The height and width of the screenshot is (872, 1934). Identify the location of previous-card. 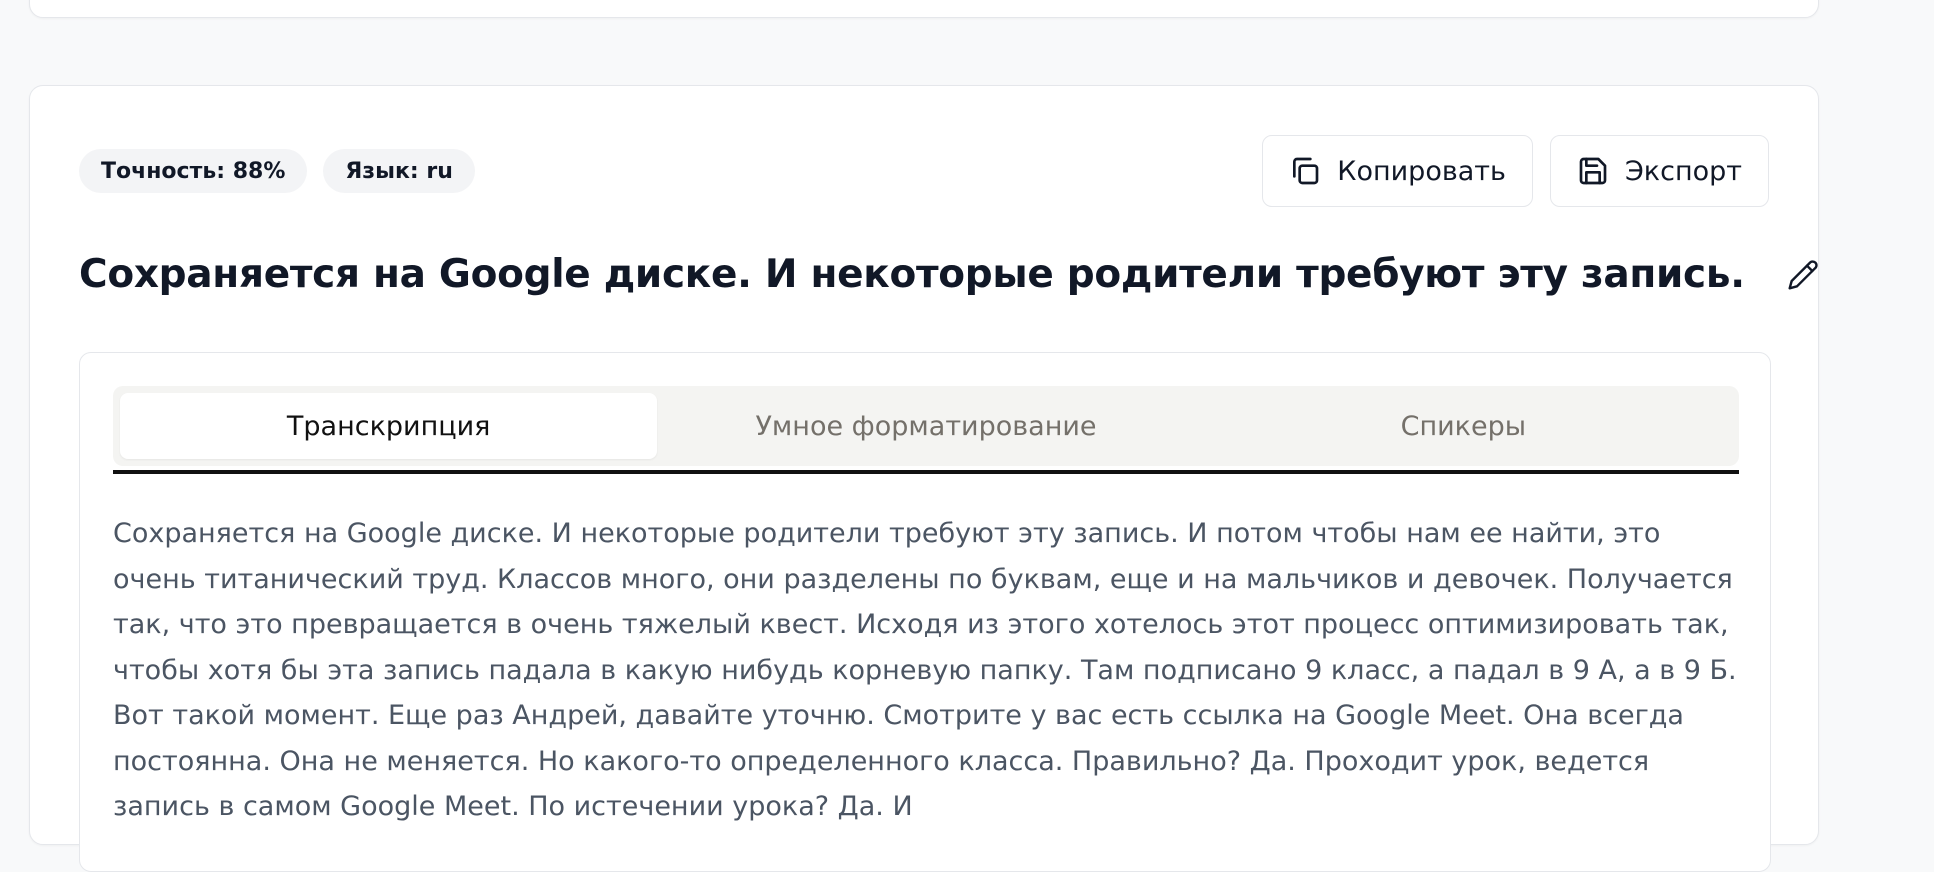
(924, 9).